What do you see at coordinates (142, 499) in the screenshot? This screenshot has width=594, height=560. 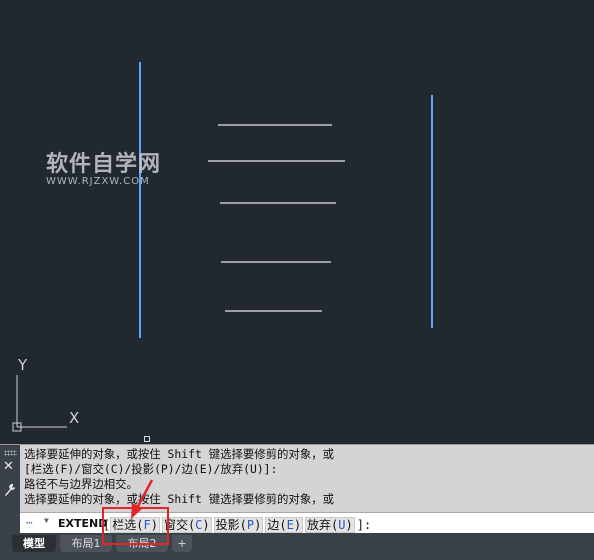 I see `arrow-annotation-icon` at bounding box center [142, 499].